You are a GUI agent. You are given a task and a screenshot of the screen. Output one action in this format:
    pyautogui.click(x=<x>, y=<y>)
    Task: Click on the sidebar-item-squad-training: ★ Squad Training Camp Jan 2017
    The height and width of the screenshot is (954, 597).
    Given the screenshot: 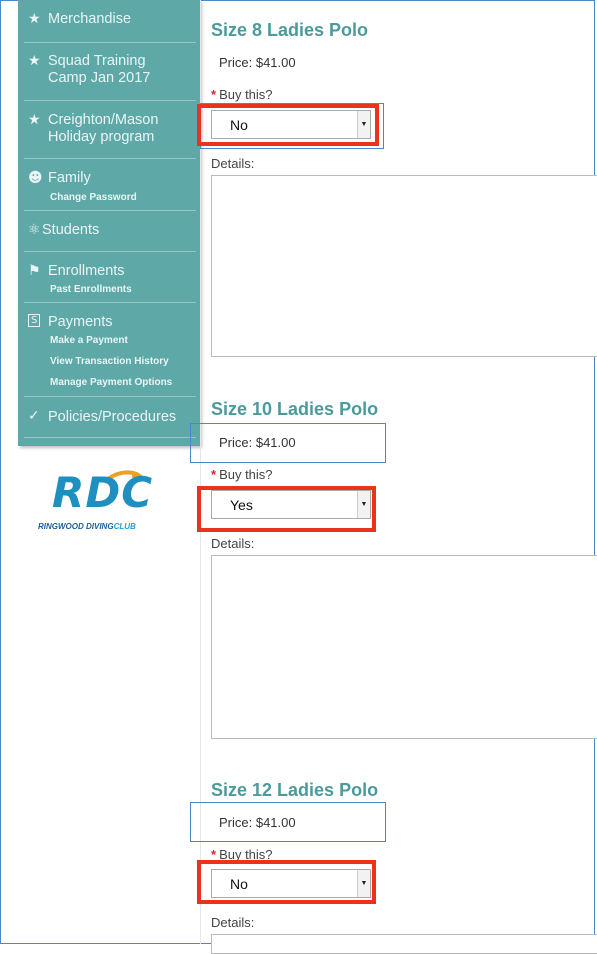 What is the action you would take?
    pyautogui.click(x=110, y=72)
    